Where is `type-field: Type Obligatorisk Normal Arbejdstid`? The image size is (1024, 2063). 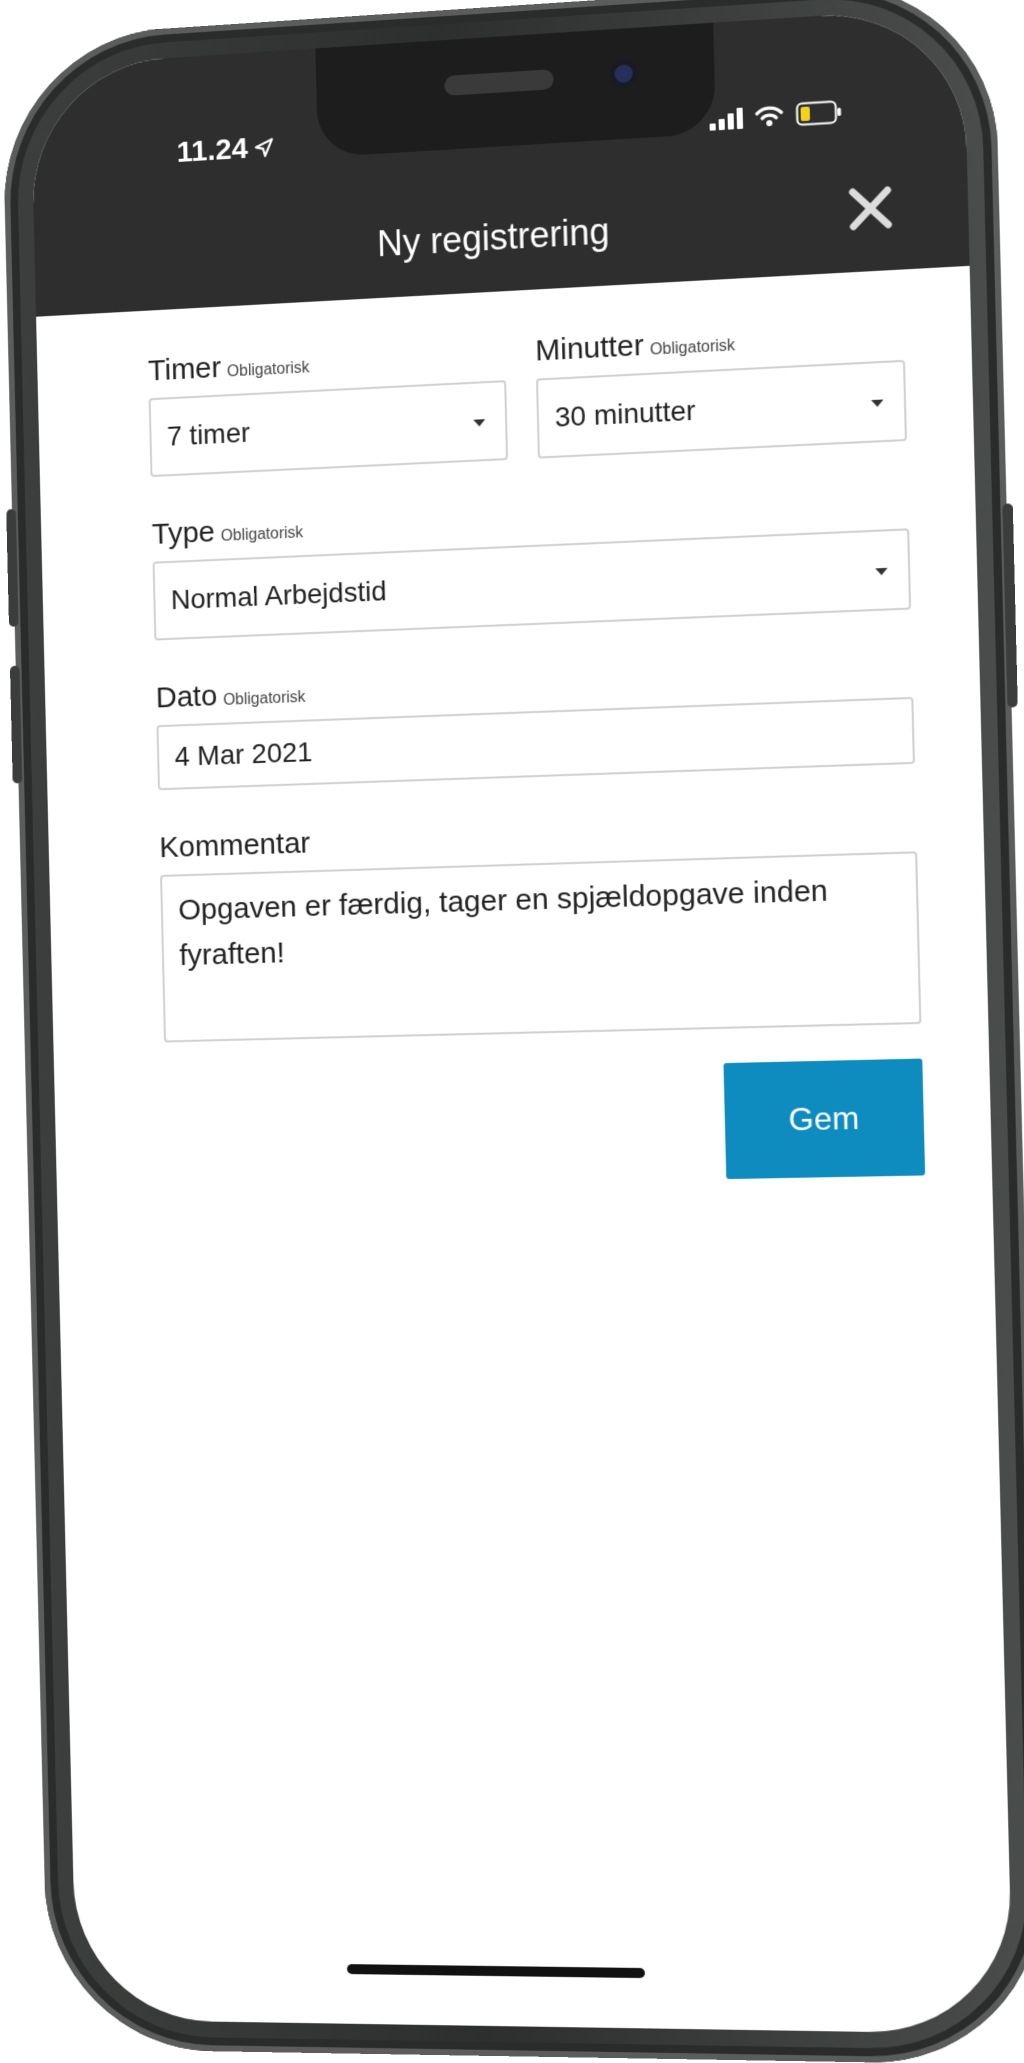
type-field: Type Obligatorisk Normal Arbejdstid is located at coordinates (532, 562).